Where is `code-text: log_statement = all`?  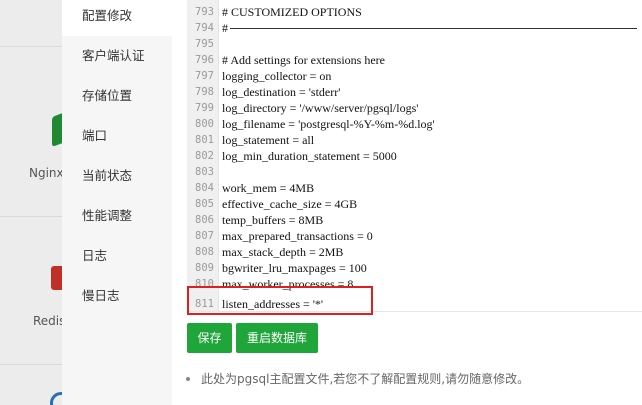
code-text: log_statement = all is located at coordinates (268, 140).